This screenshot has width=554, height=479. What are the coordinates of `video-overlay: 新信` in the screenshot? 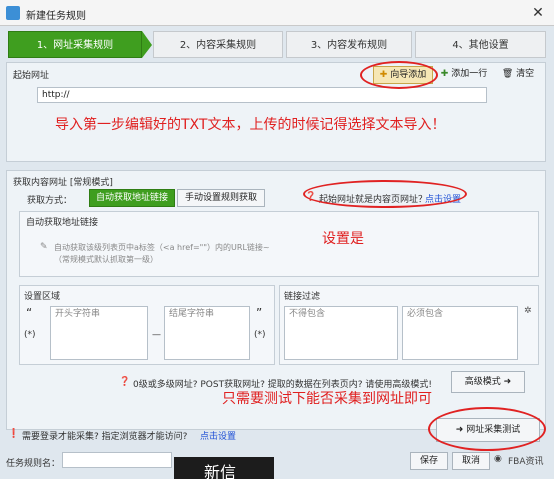 It's located at (224, 468).